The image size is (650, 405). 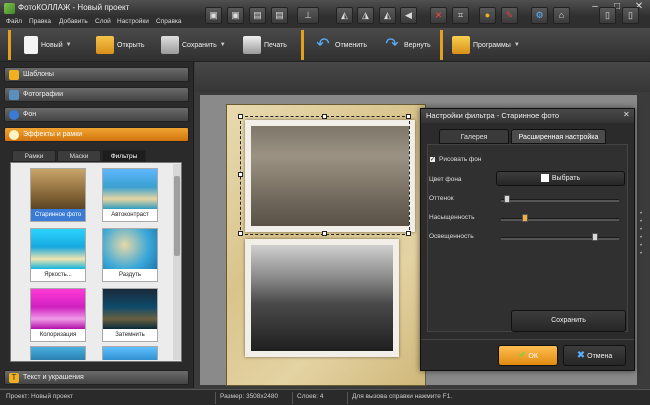 I want to click on section-photos: Фотографии, so click(x=96, y=94).